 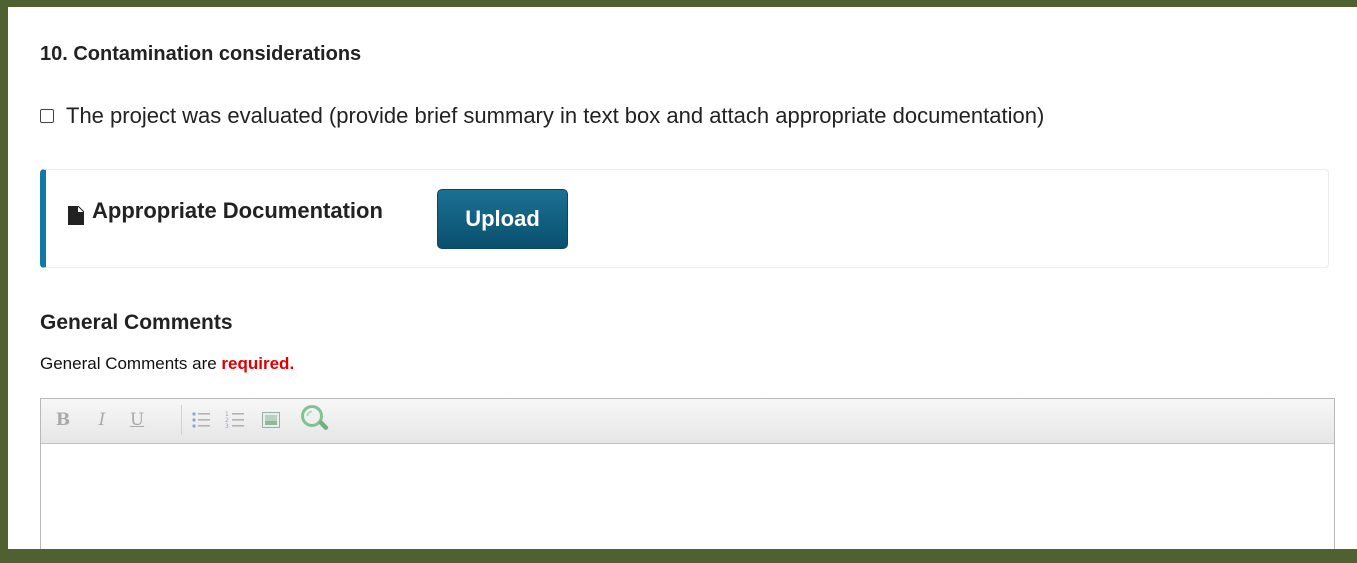 What do you see at coordinates (227, 426) in the screenshot?
I see `svg-text: 3` at bounding box center [227, 426].